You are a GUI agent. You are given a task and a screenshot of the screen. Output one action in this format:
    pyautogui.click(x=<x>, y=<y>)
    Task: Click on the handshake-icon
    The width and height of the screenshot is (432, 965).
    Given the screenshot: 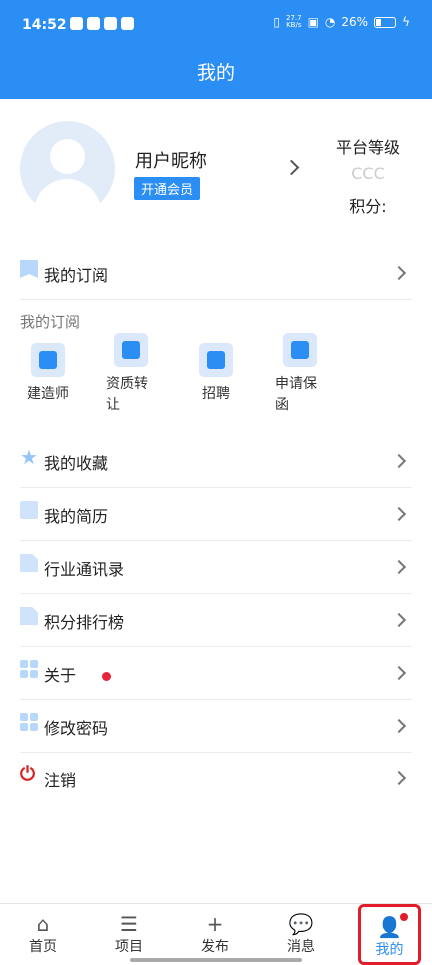 What is the action you would take?
    pyautogui.click(x=131, y=350)
    